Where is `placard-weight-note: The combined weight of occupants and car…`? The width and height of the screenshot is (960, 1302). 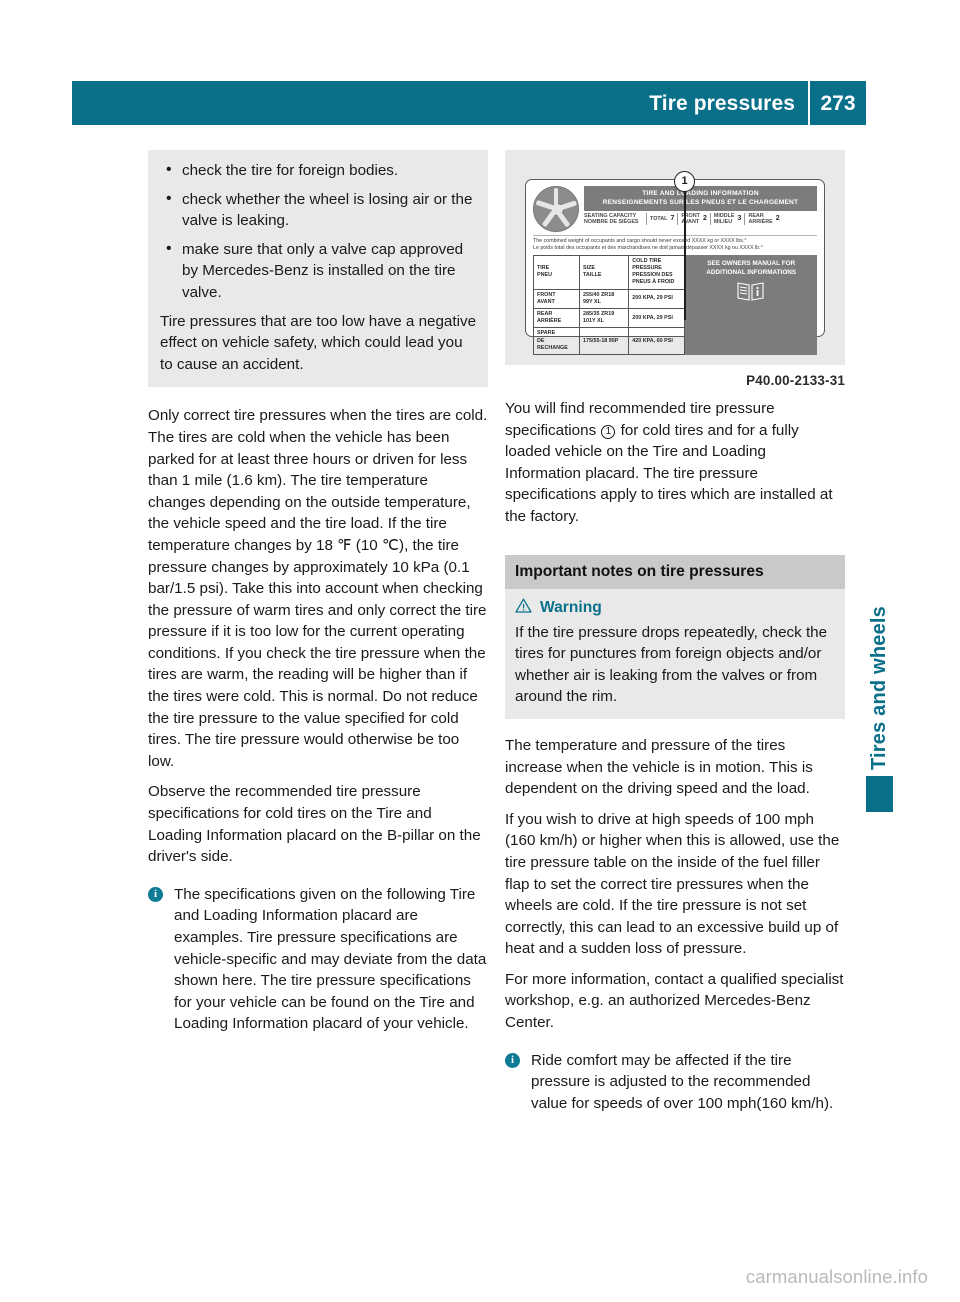
placard-weight-note: The combined weight of occupants and car… is located at coordinates (675, 243).